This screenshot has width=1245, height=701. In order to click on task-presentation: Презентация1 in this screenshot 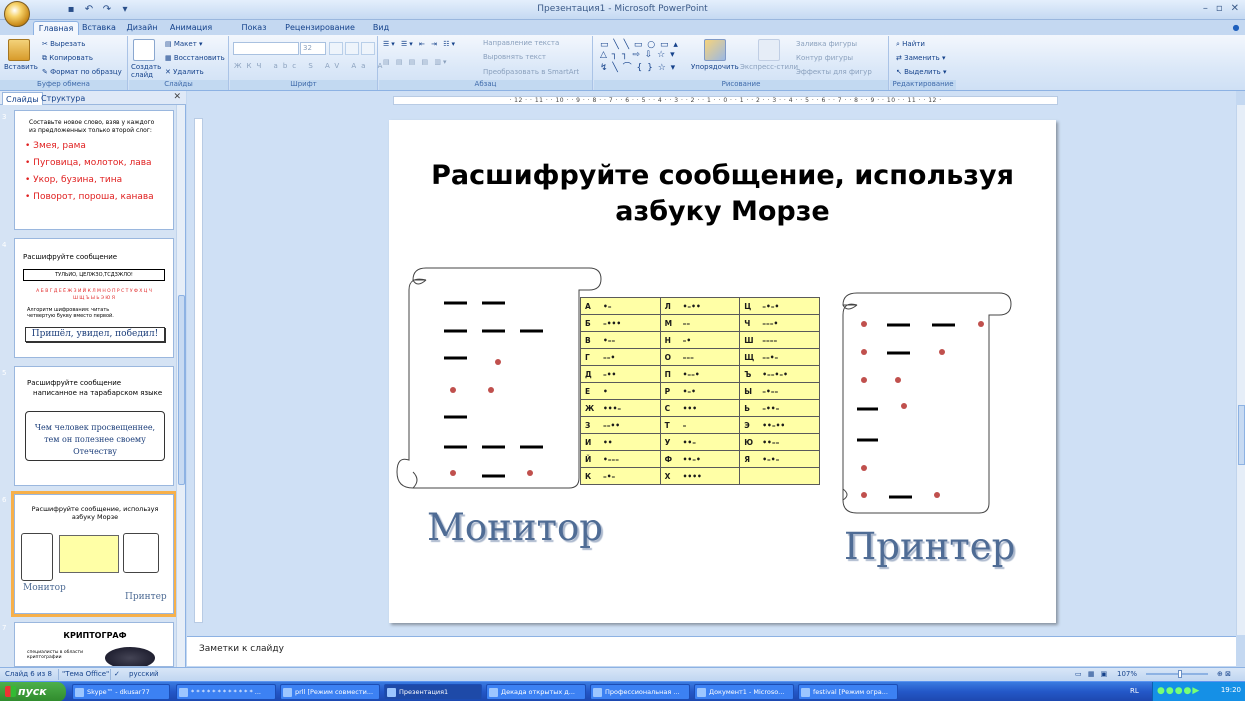, I will do `click(433, 692)`.